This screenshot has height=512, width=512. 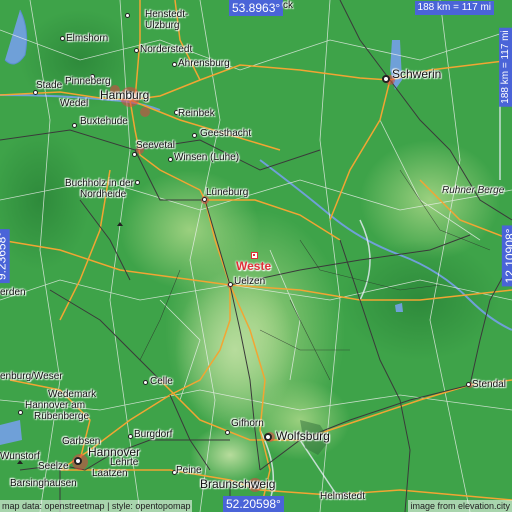 I want to click on place-label-nienburg: enburg/Weser, so click(x=31, y=376).